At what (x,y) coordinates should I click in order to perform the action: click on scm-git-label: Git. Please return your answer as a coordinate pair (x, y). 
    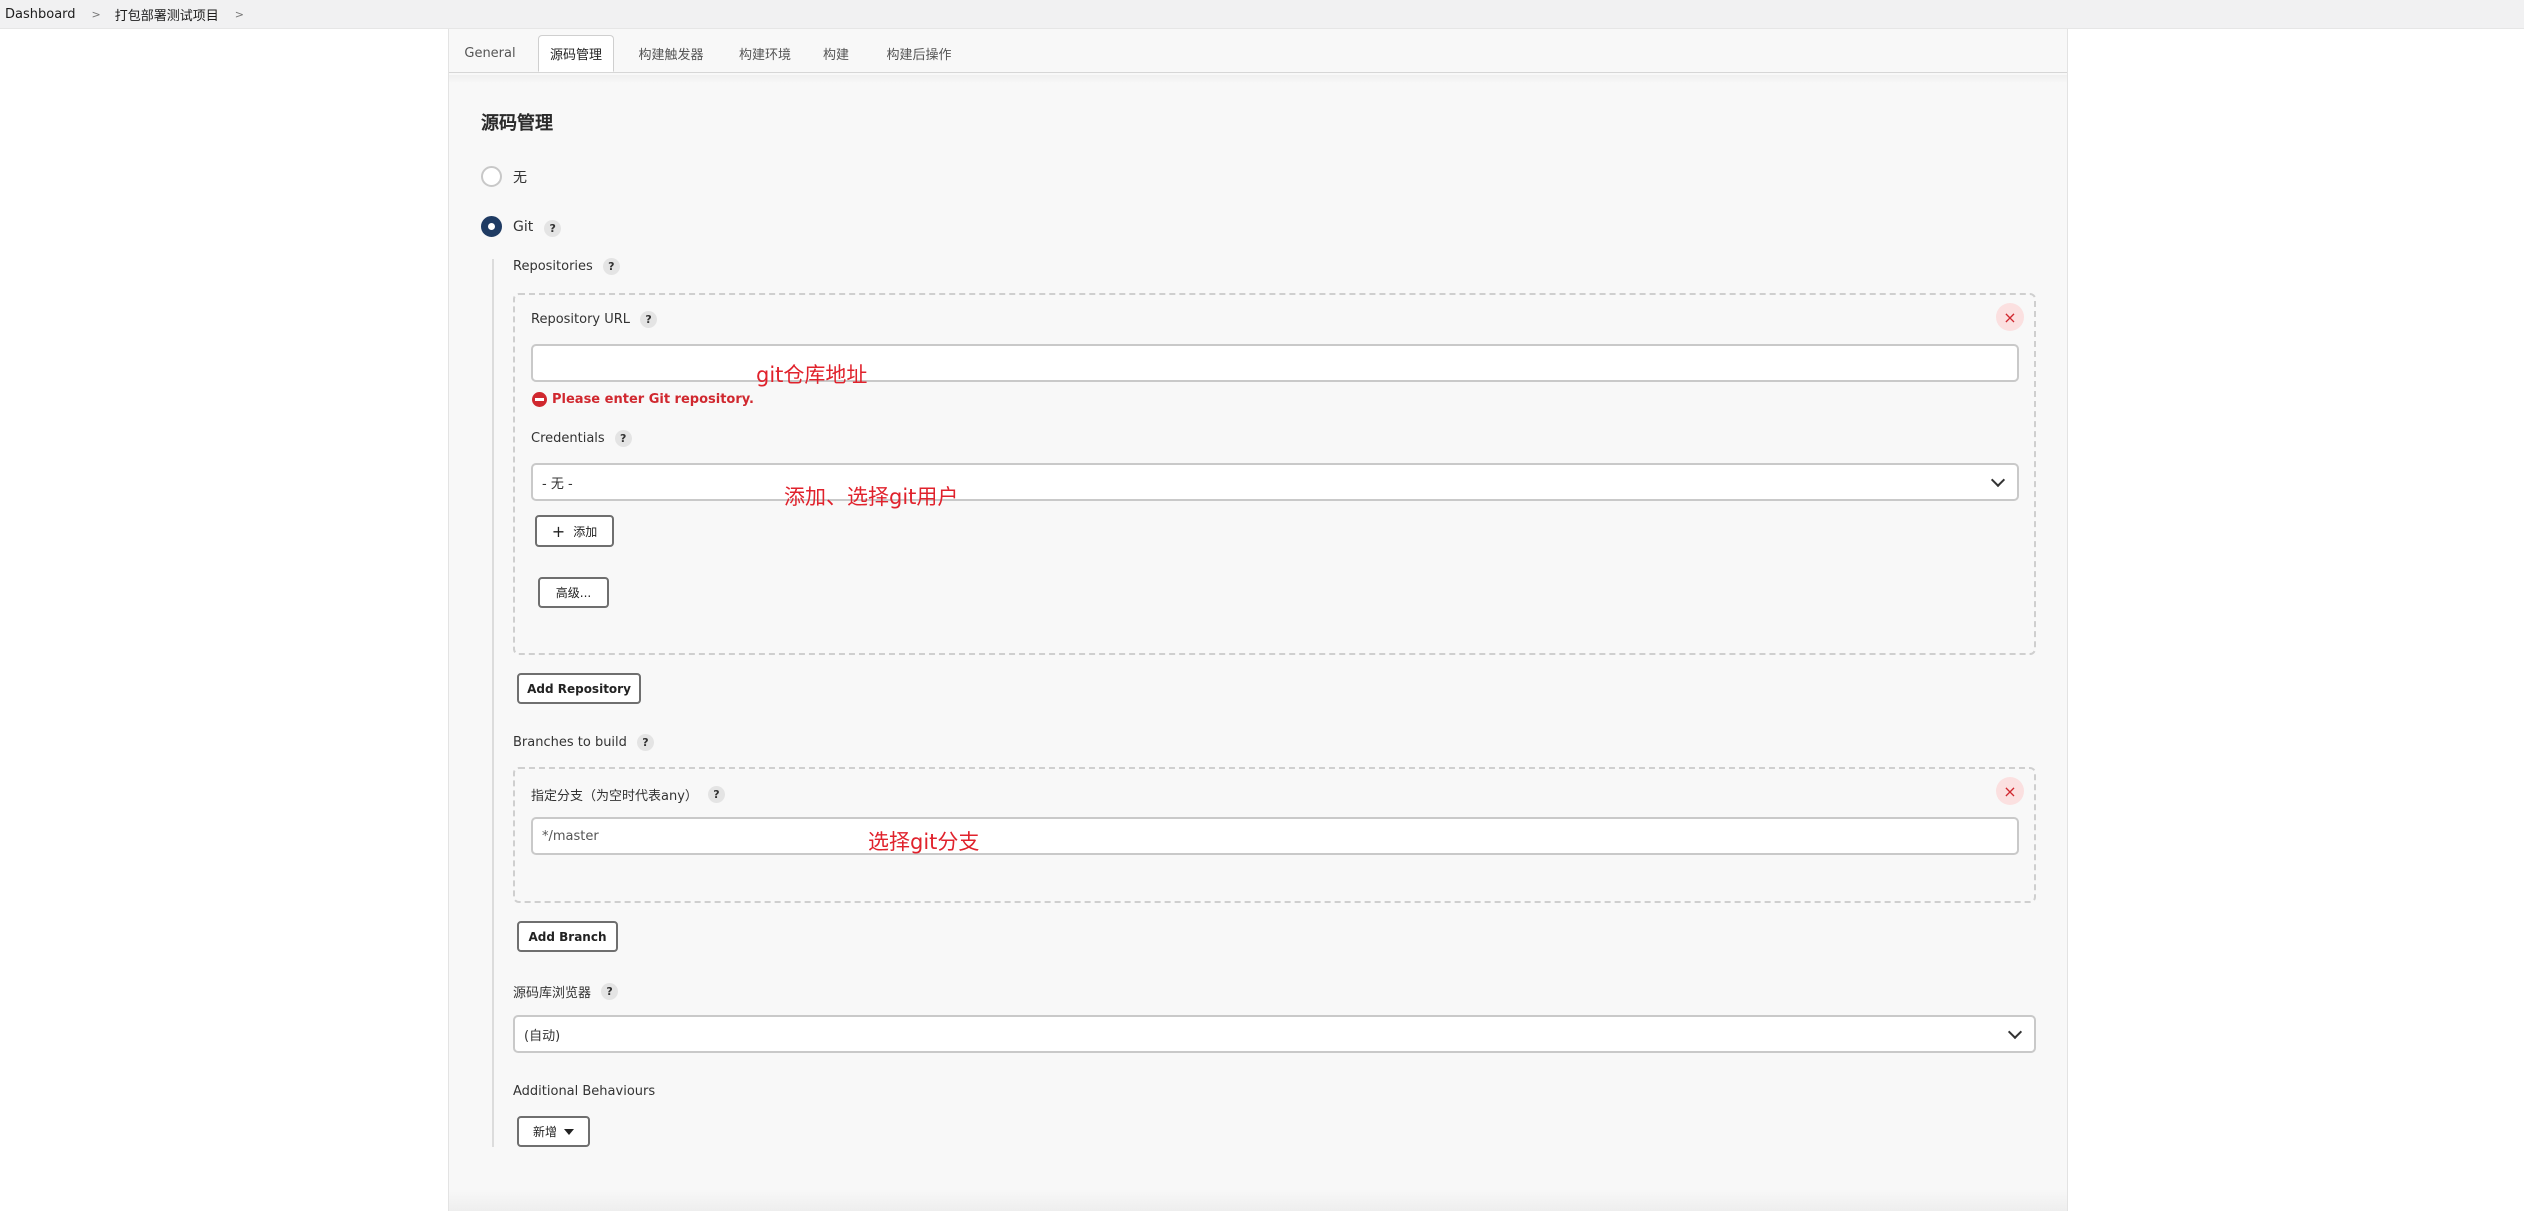
    Looking at the image, I should click on (523, 226).